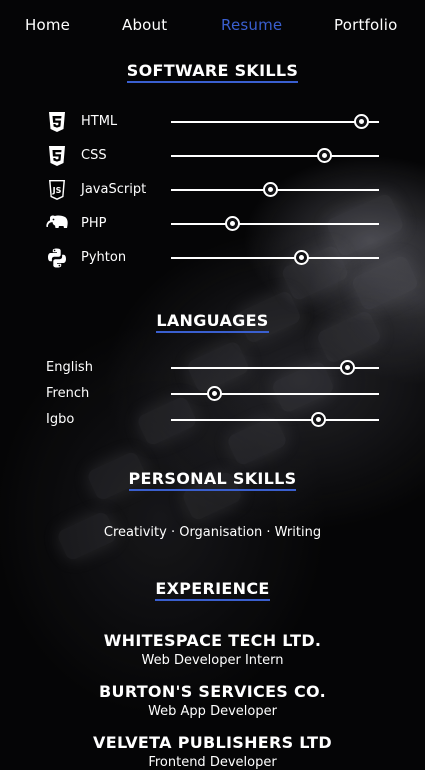  What do you see at coordinates (212, 322) in the screenshot?
I see `languages-heading: LANGUAGES` at bounding box center [212, 322].